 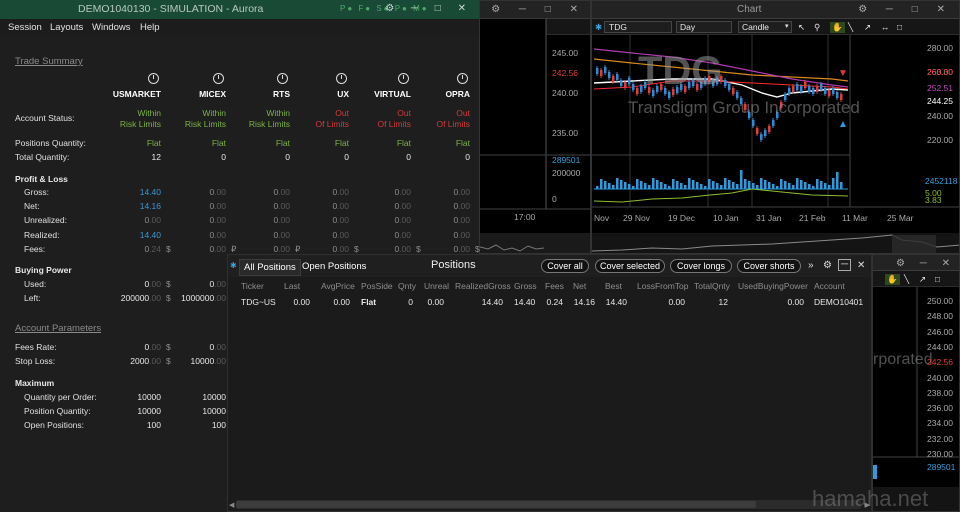 I want to click on date-axis-label: 31 Jan, so click(x=769, y=218).